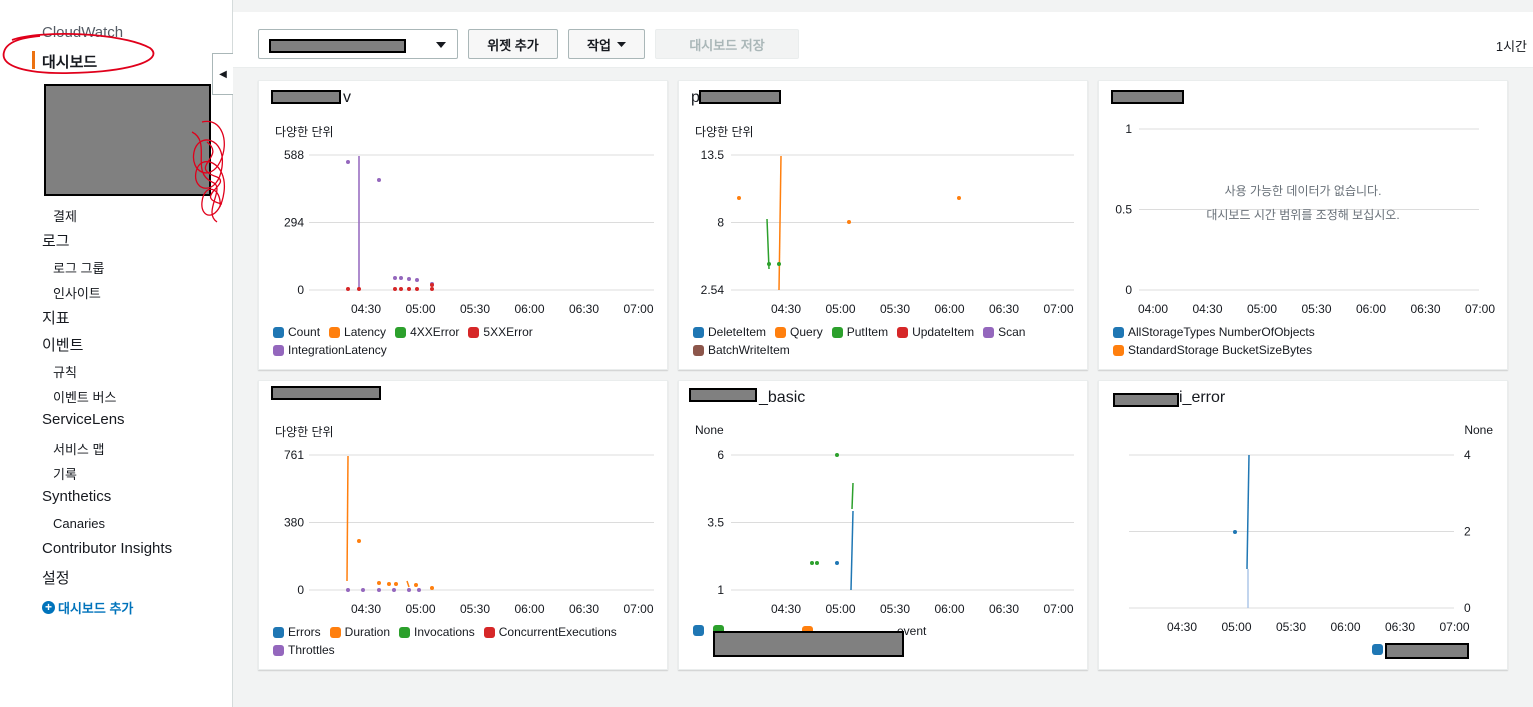 This screenshot has width=1533, height=707. What do you see at coordinates (1220, 350) in the screenshot?
I see `legend-label: StandardStorage BucketSizeBytes` at bounding box center [1220, 350].